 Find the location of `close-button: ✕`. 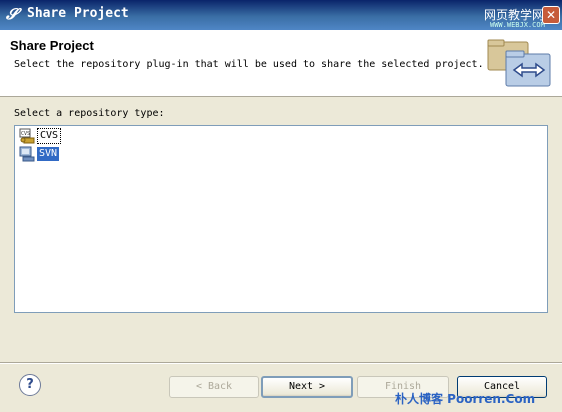

close-button: ✕ is located at coordinates (551, 15).